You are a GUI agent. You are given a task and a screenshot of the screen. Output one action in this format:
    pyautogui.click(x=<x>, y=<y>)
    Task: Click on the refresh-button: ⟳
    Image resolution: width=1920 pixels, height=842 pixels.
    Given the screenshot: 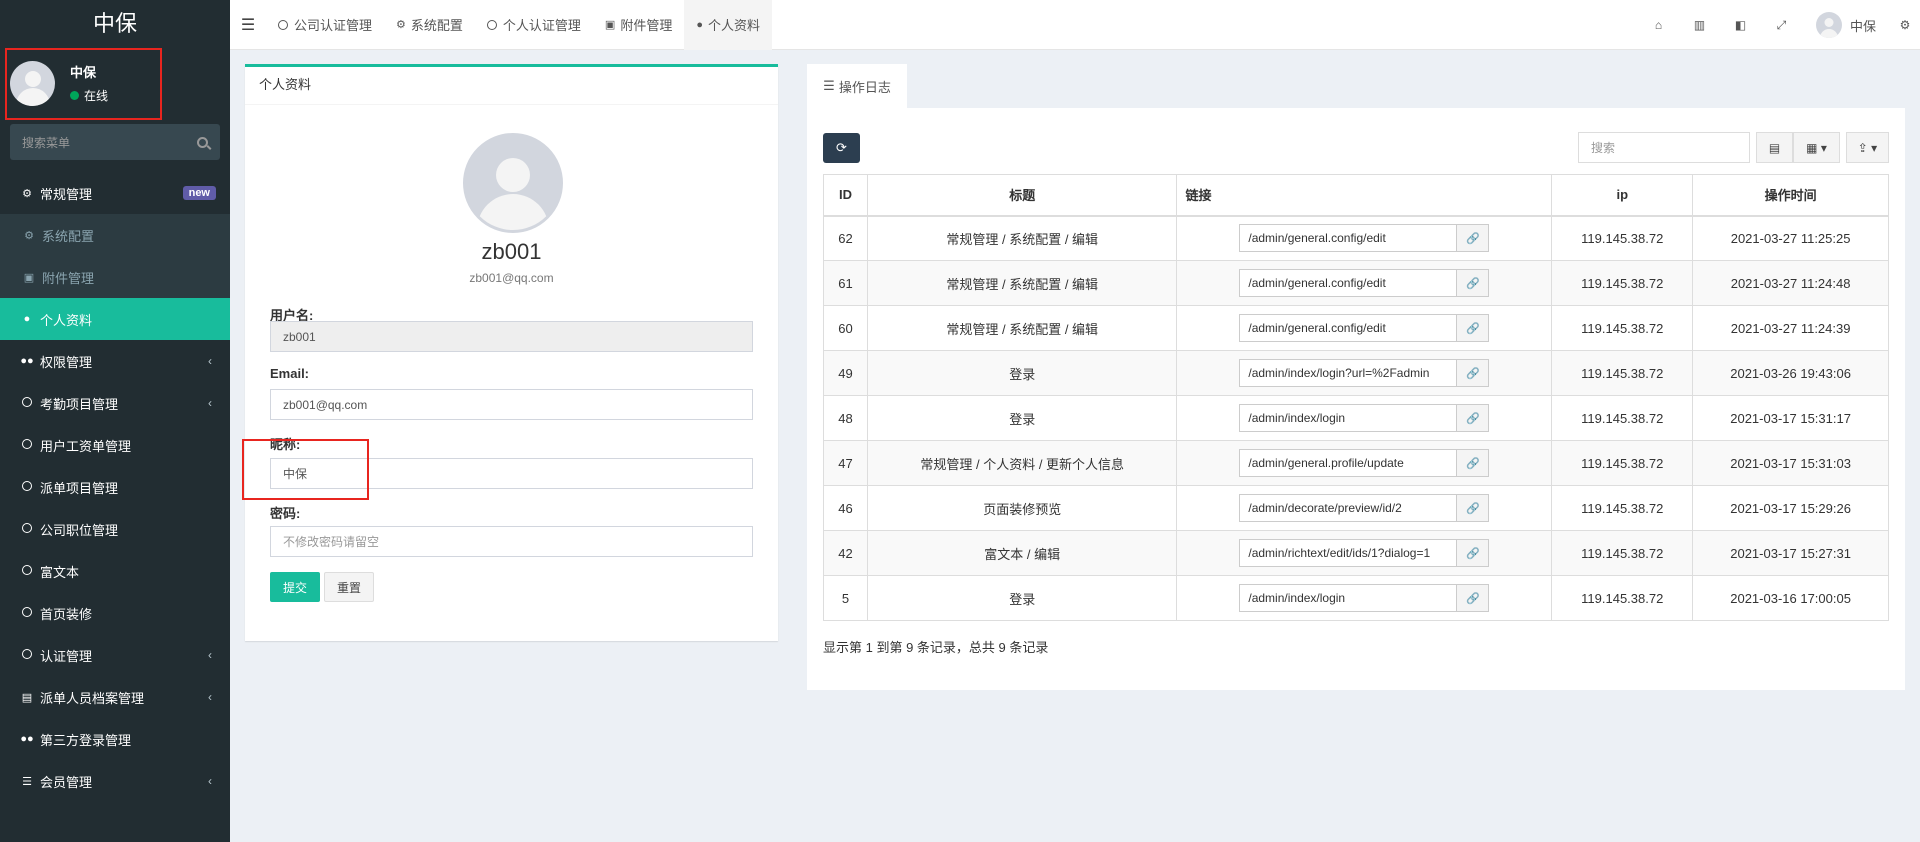 What is the action you would take?
    pyautogui.click(x=841, y=148)
    